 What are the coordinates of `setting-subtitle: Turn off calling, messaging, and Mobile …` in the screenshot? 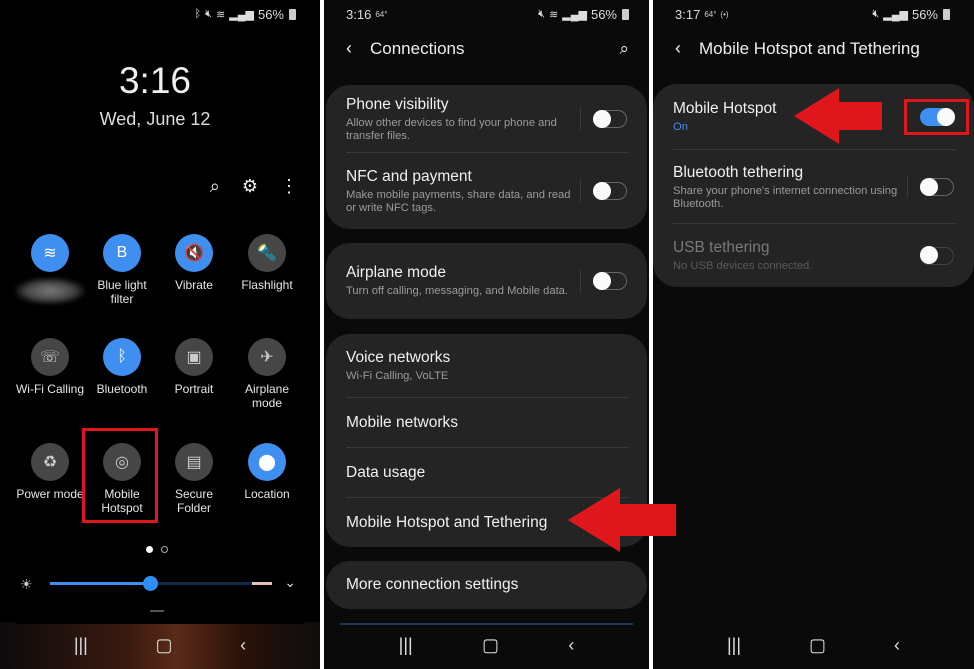 It's located at (457, 291).